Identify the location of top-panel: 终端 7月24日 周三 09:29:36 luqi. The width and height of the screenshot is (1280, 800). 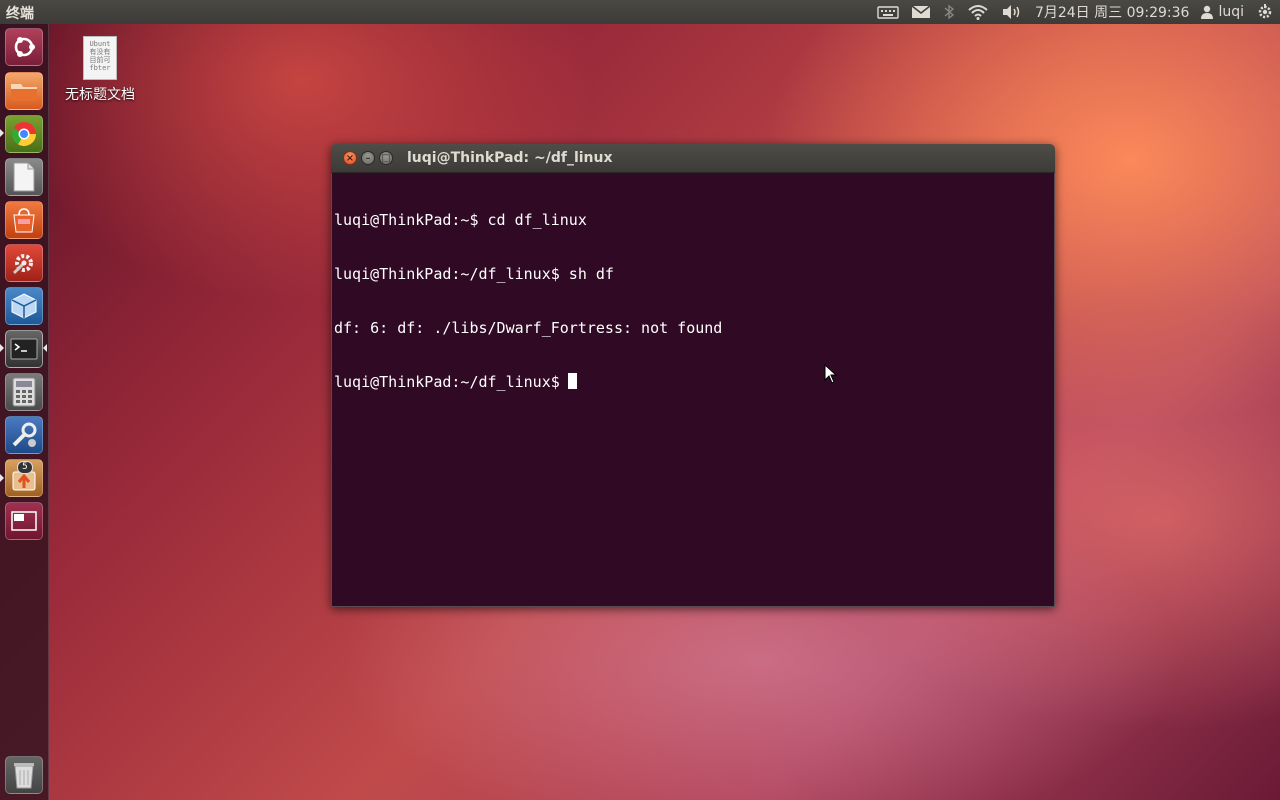
(640, 12).